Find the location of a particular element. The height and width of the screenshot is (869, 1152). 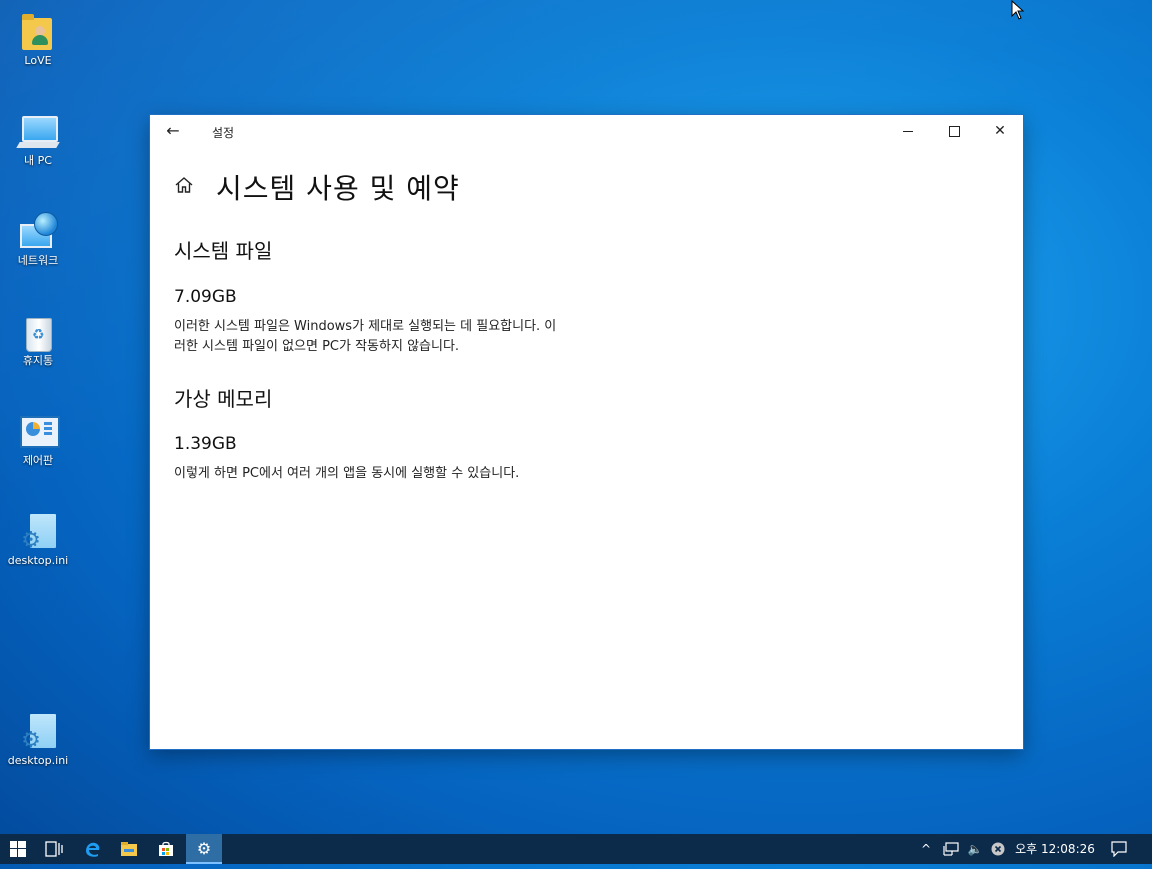

desktop-icon-desktop-ini: ⚙ desktop.ini is located at coordinates (38, 540).